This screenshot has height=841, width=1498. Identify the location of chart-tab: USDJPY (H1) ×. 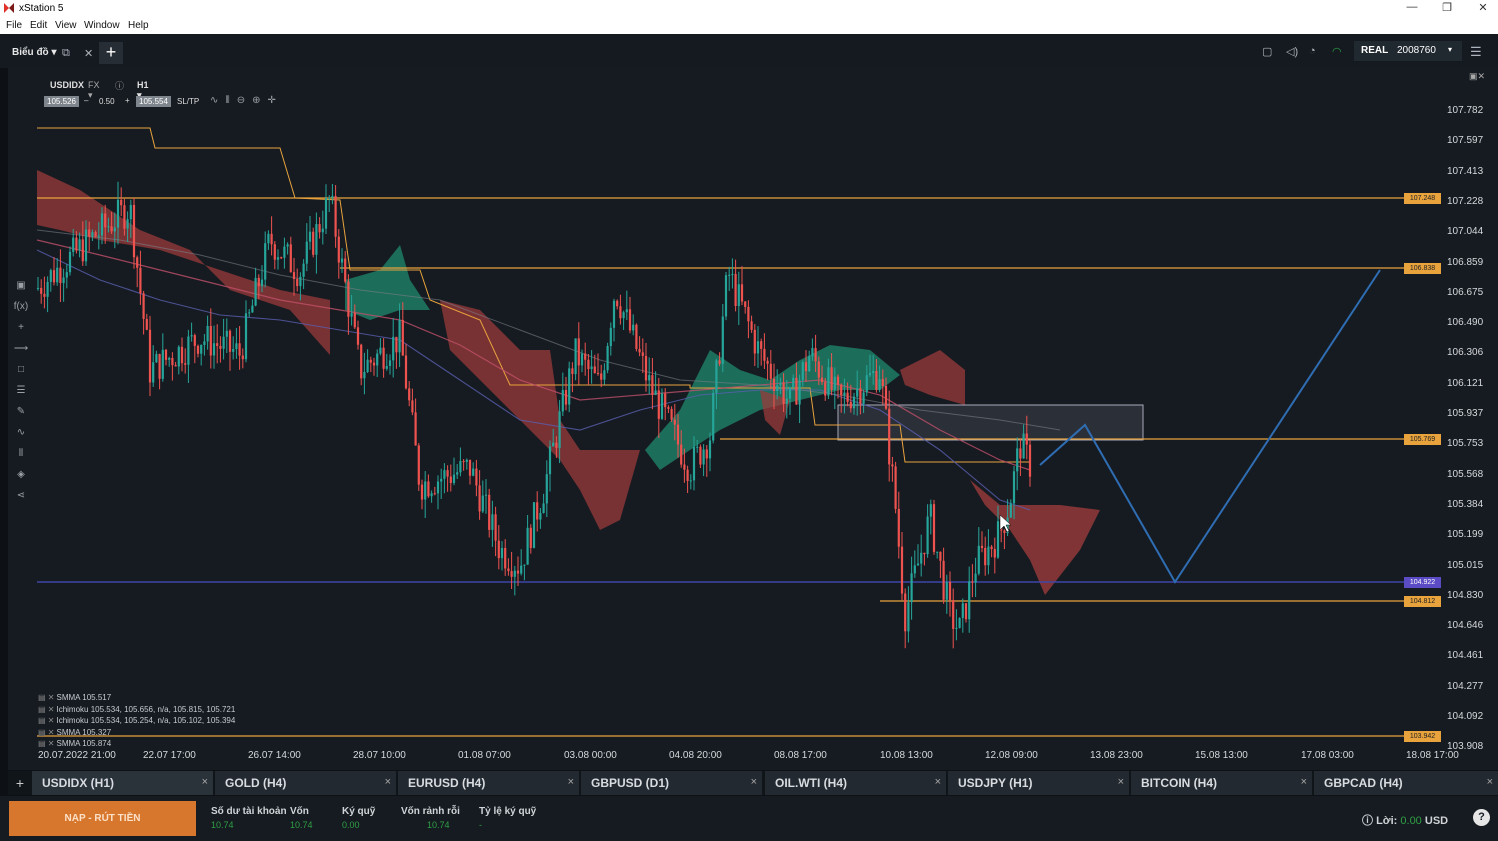
(1038, 783).